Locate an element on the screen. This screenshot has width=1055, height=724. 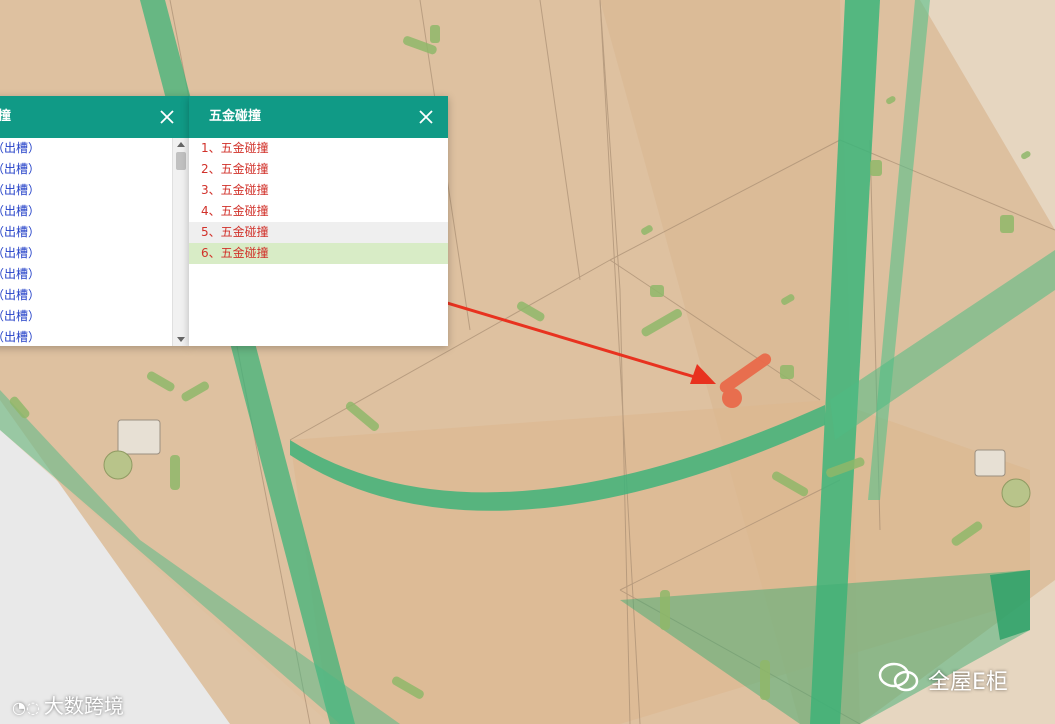
collision-item: 1、五金碰撞 is located at coordinates (318, 148).